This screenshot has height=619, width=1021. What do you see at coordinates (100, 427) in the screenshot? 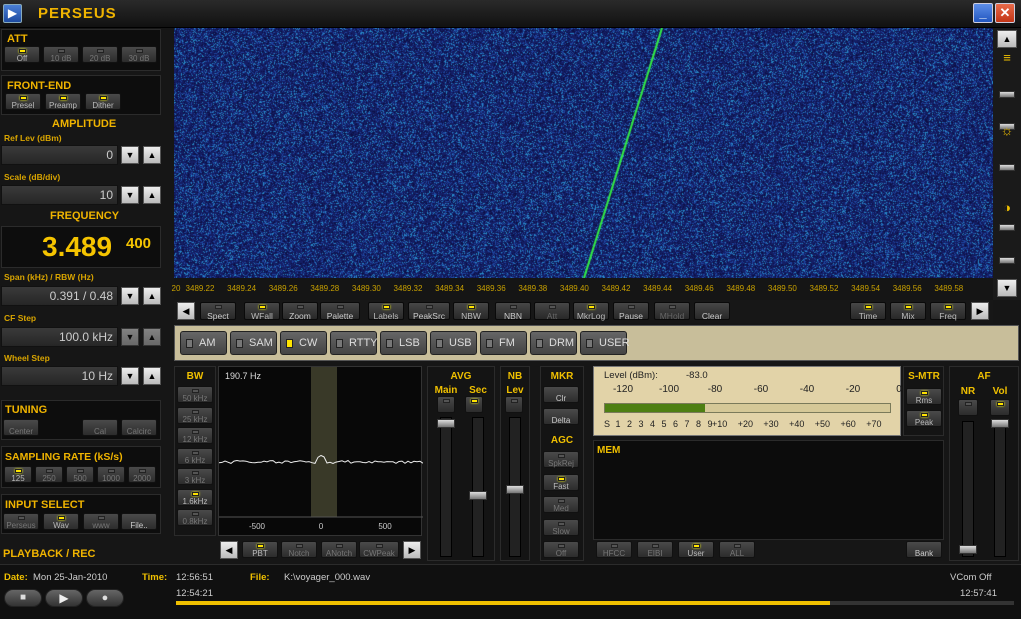
I see `tuning-btn-1: Cal` at bounding box center [100, 427].